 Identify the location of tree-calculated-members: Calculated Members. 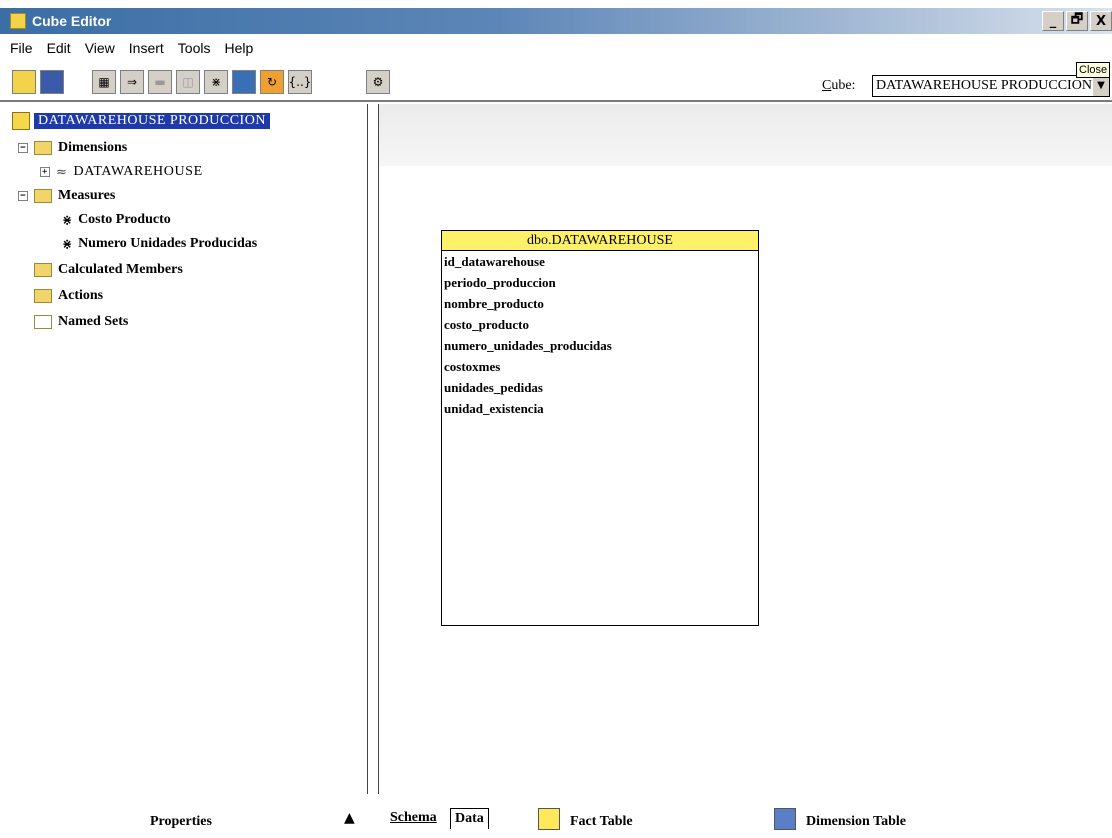
(108, 270).